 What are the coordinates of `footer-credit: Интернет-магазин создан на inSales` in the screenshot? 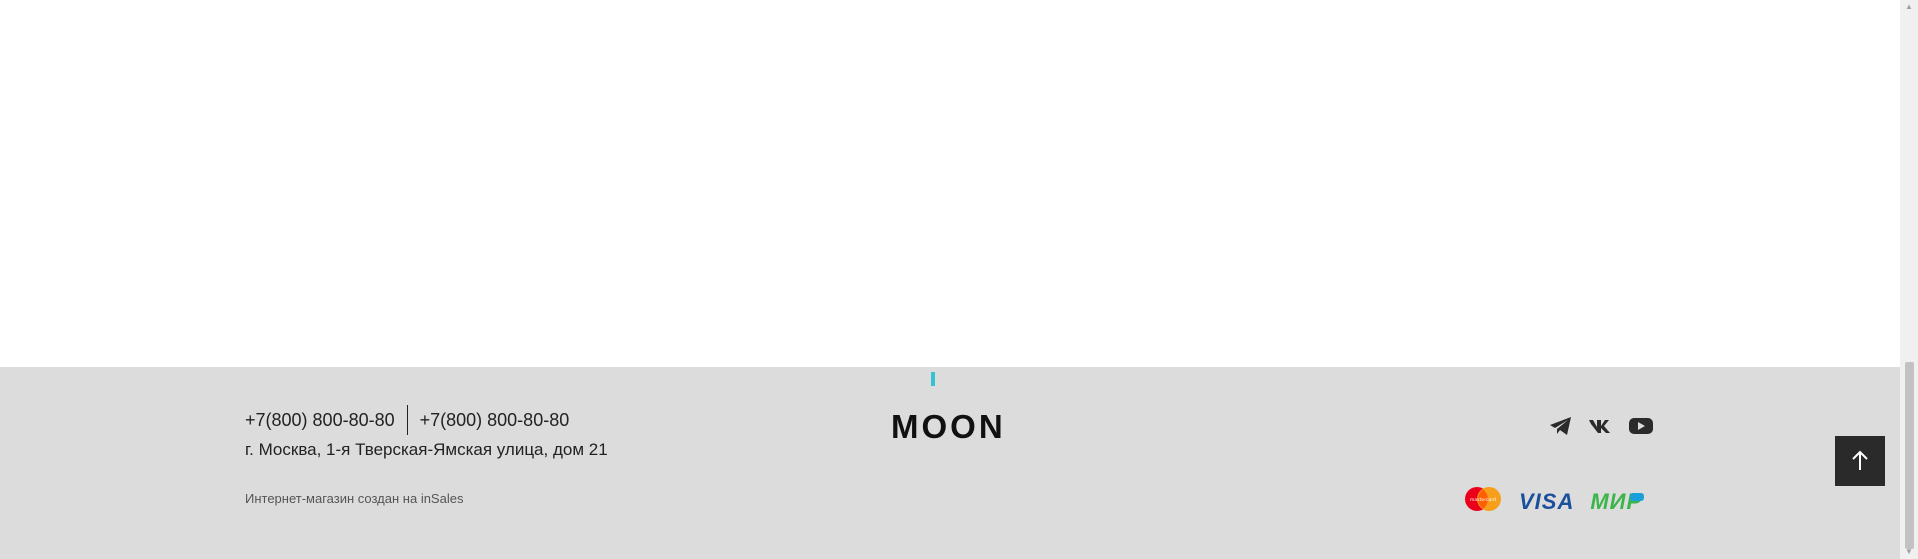 It's located at (354, 498).